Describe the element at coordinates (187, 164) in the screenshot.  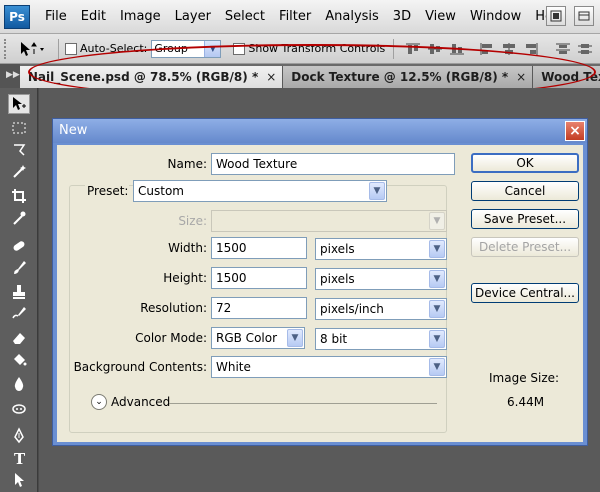
I see `name-label: Name:` at that location.